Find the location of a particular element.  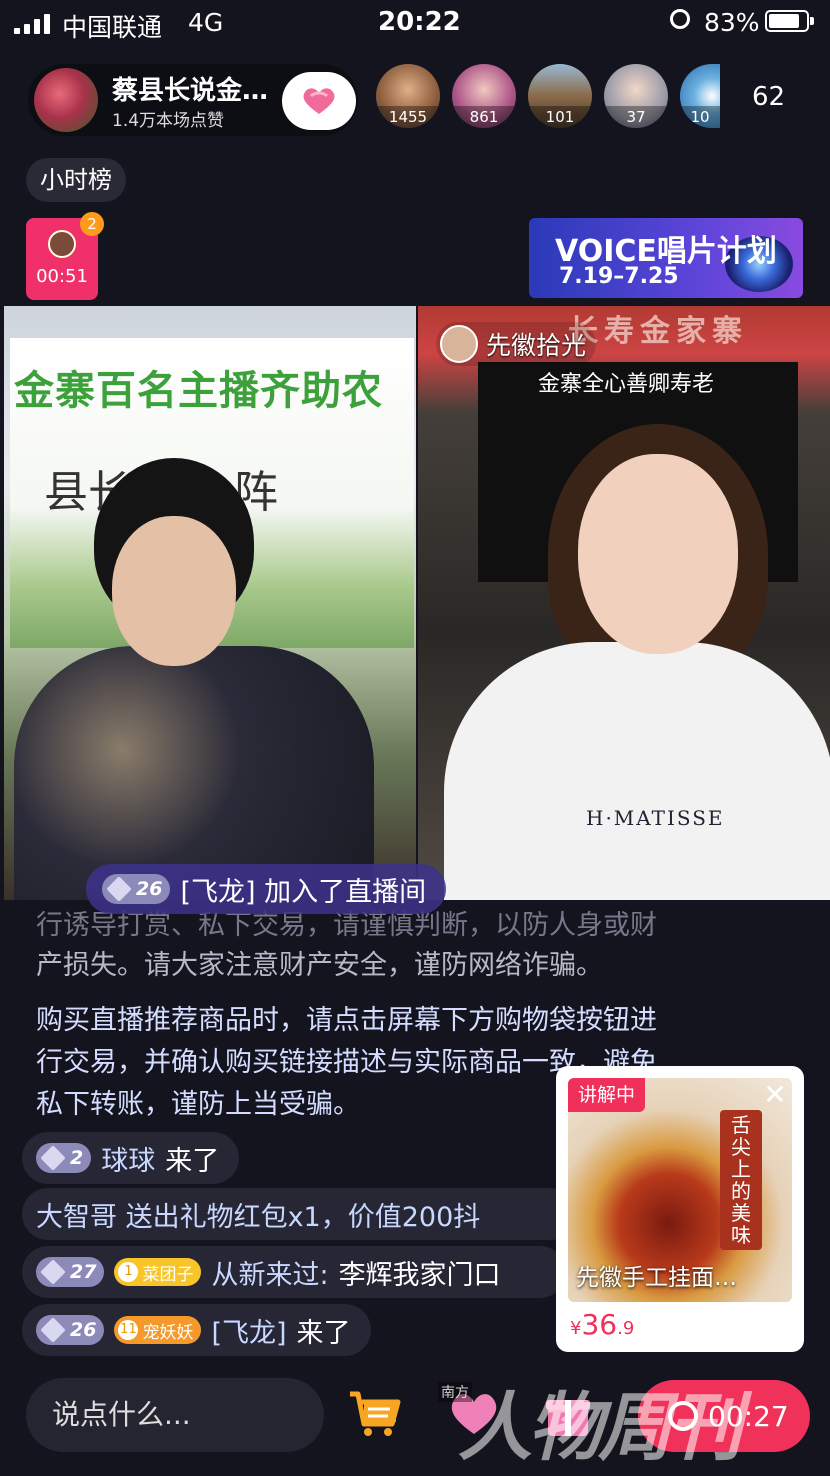

battery-icon is located at coordinates (787, 21).